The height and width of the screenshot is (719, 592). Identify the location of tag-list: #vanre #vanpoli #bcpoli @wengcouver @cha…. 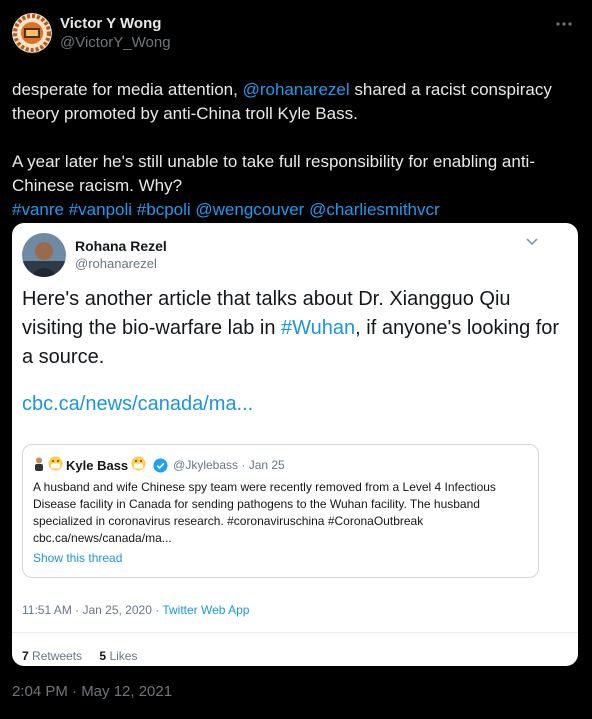
(296, 210).